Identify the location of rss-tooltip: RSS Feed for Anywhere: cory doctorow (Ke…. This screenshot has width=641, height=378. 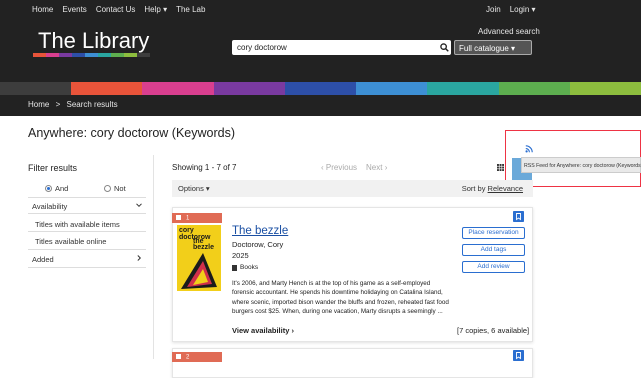
(581, 165).